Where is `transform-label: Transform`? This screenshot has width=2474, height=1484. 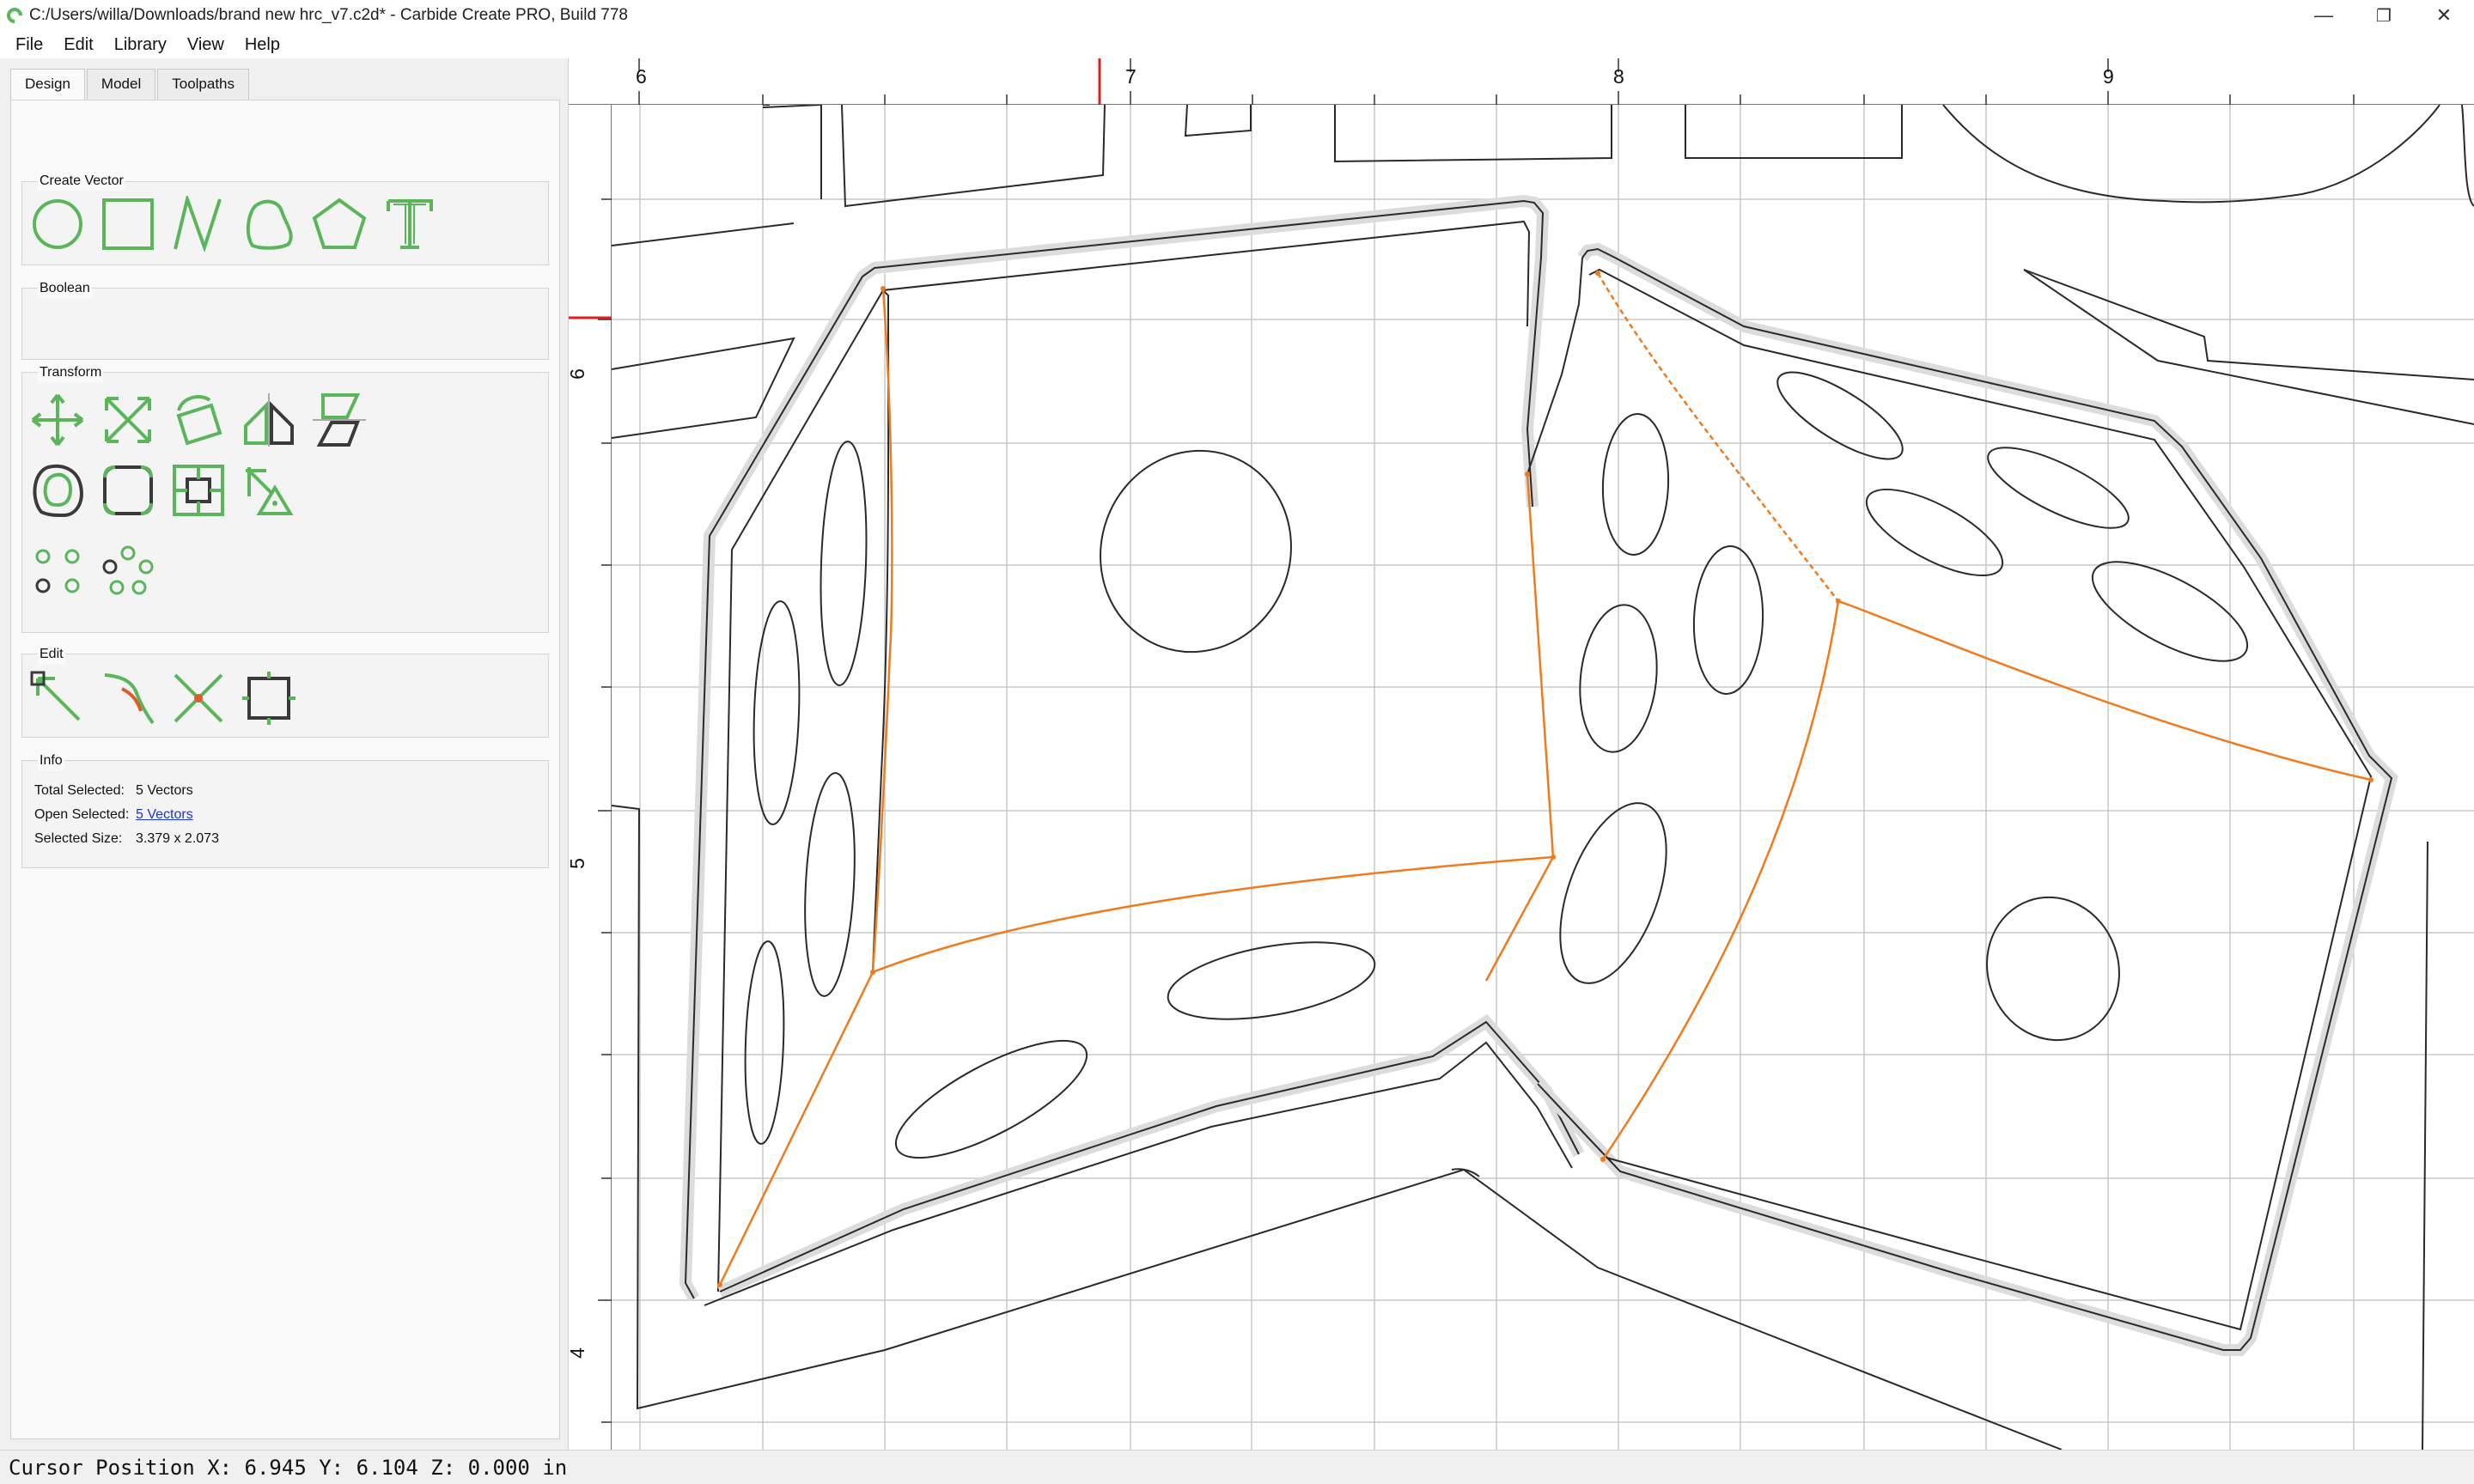 transform-label: Transform is located at coordinates (71, 373).